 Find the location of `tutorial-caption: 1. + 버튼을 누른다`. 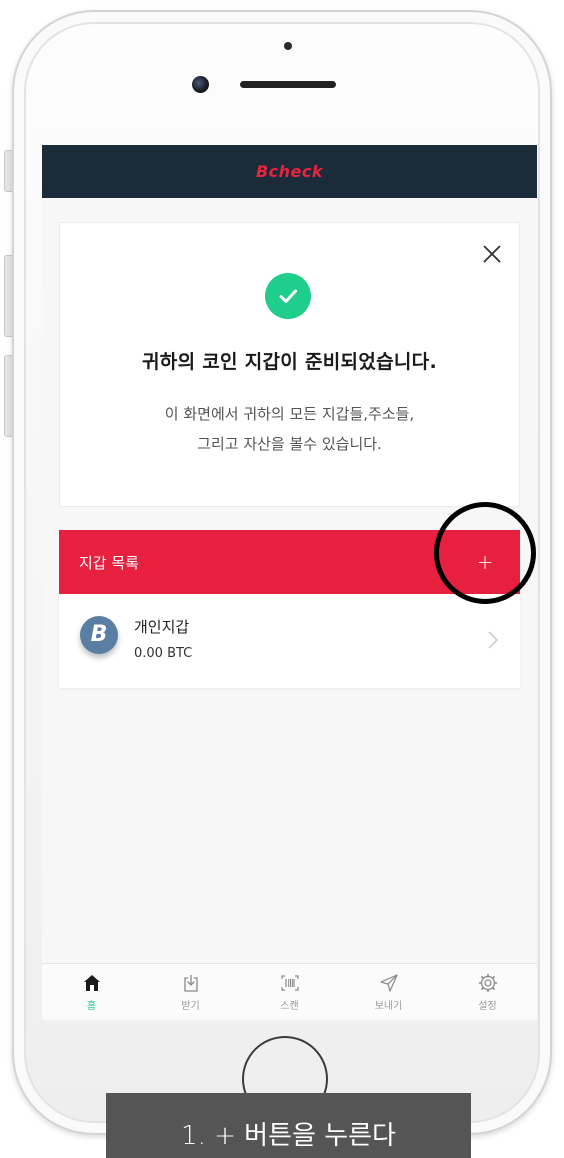

tutorial-caption: 1. + 버튼을 누른다 is located at coordinates (288, 1125).